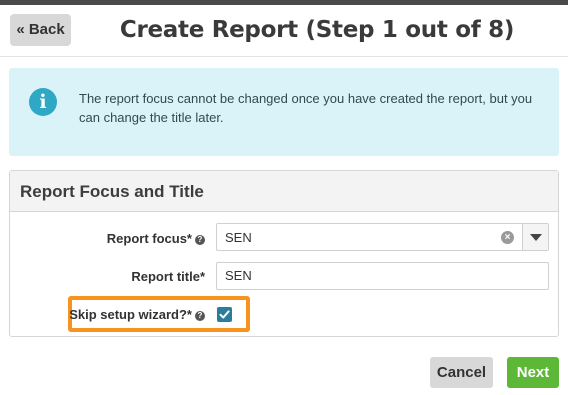 Image resolution: width=568 pixels, height=395 pixels. I want to click on page-title: Create Report (Step 1 out of 8), so click(317, 30).